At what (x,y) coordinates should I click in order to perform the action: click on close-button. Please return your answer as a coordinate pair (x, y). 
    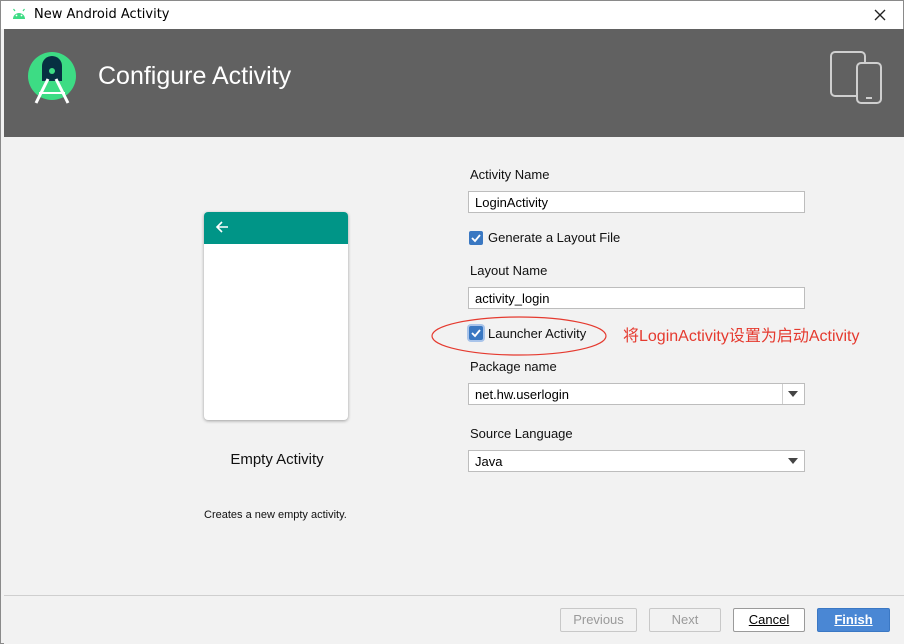
    Looking at the image, I should click on (880, 15).